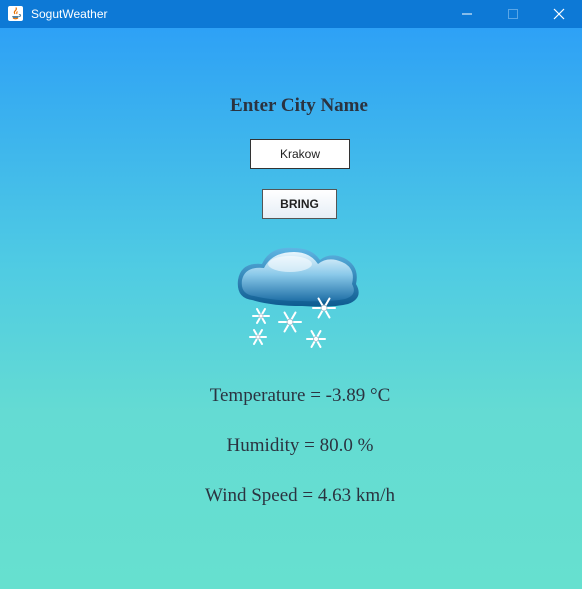 Image resolution: width=582 pixels, height=589 pixels. Describe the element at coordinates (15, 13) in the screenshot. I see `java-app-icon` at that location.